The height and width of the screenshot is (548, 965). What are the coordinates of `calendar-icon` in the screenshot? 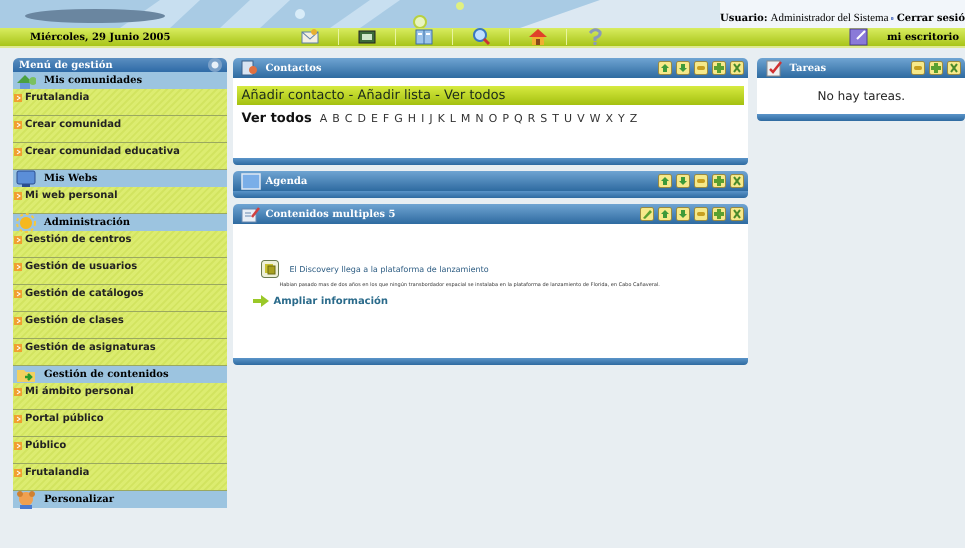 It's located at (251, 181).